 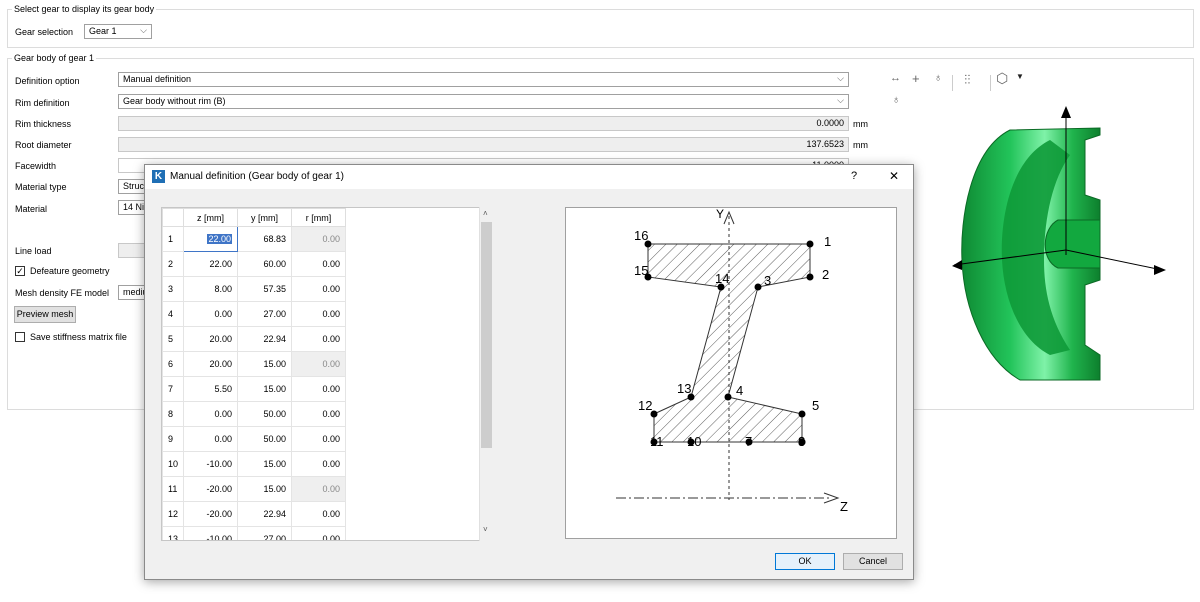 I want to click on table-row: 12 -20.00 22.94 0.00, so click(x=254, y=514).